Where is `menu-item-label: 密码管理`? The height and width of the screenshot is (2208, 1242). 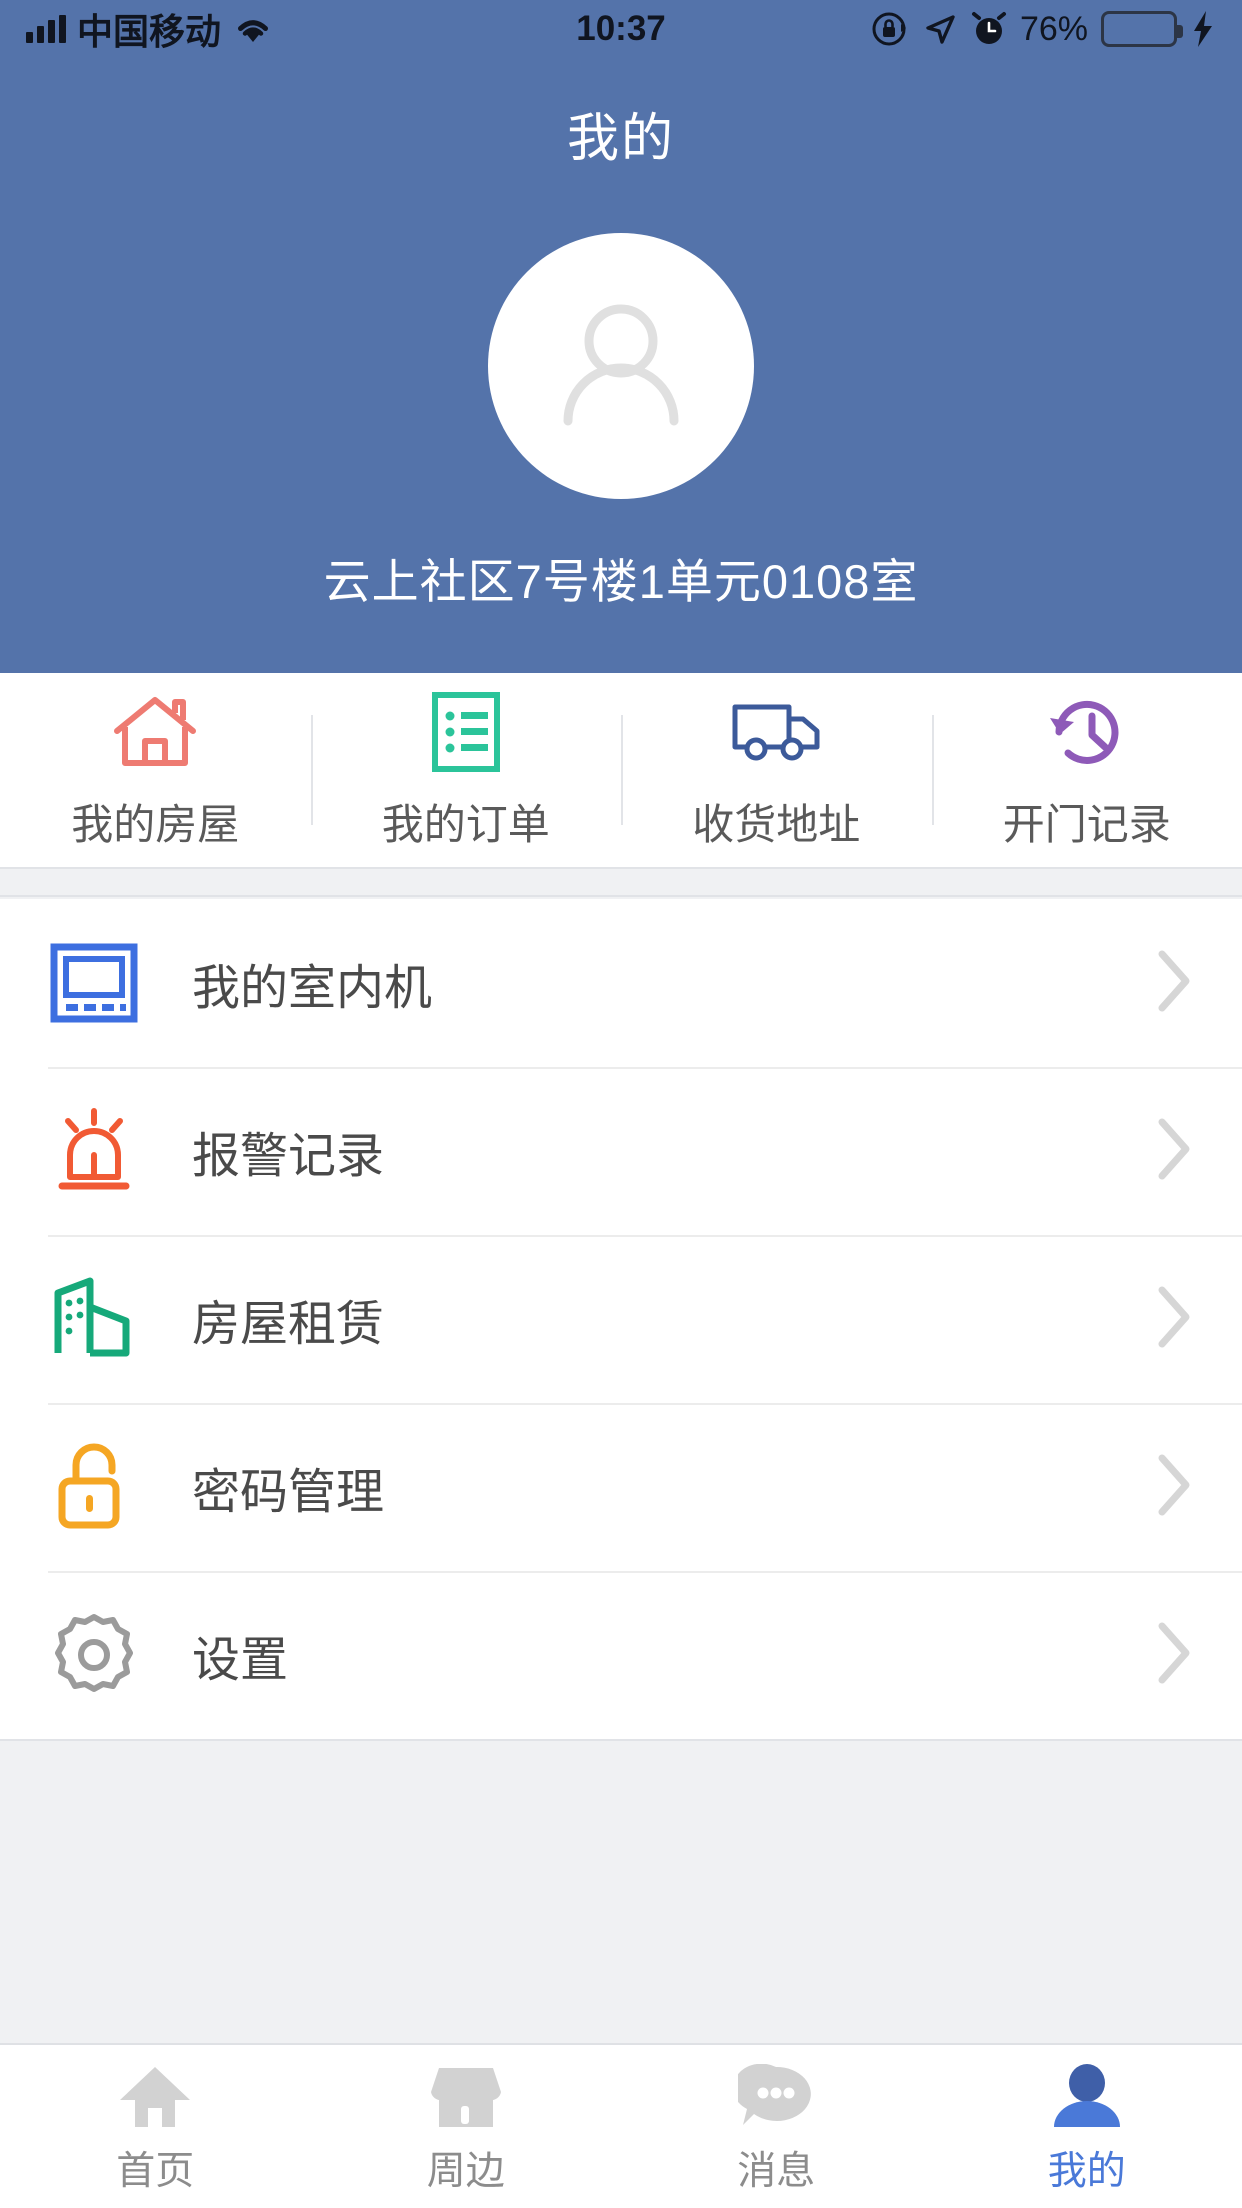 menu-item-label: 密码管理 is located at coordinates (288, 1492).